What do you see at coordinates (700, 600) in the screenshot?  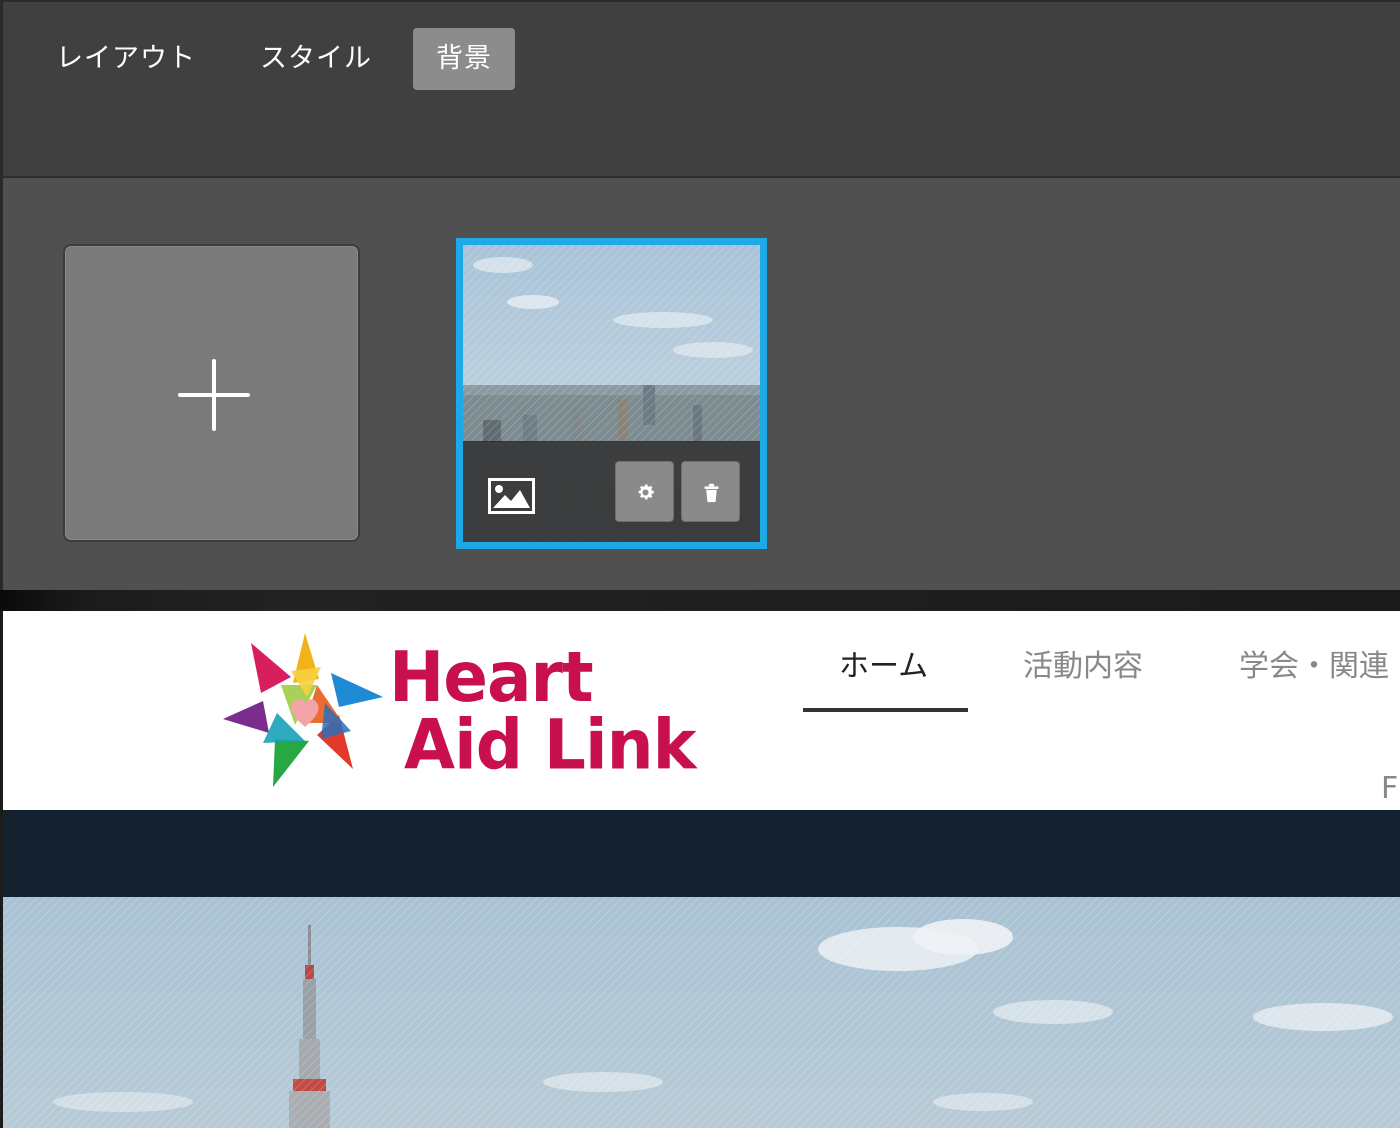 I see `editor-bottom-edge` at bounding box center [700, 600].